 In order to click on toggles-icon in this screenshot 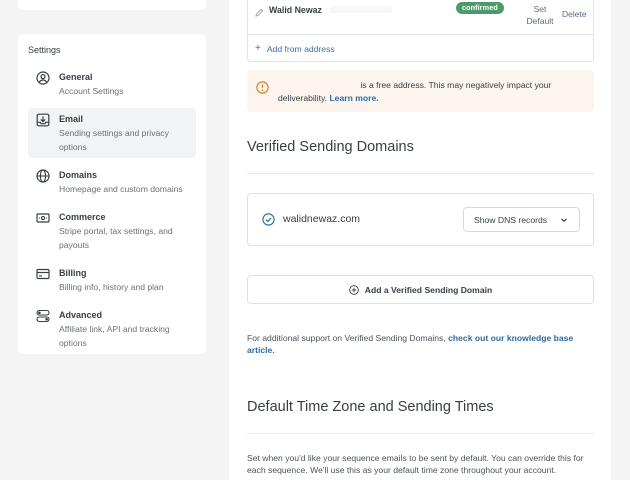, I will do `click(43, 316)`.